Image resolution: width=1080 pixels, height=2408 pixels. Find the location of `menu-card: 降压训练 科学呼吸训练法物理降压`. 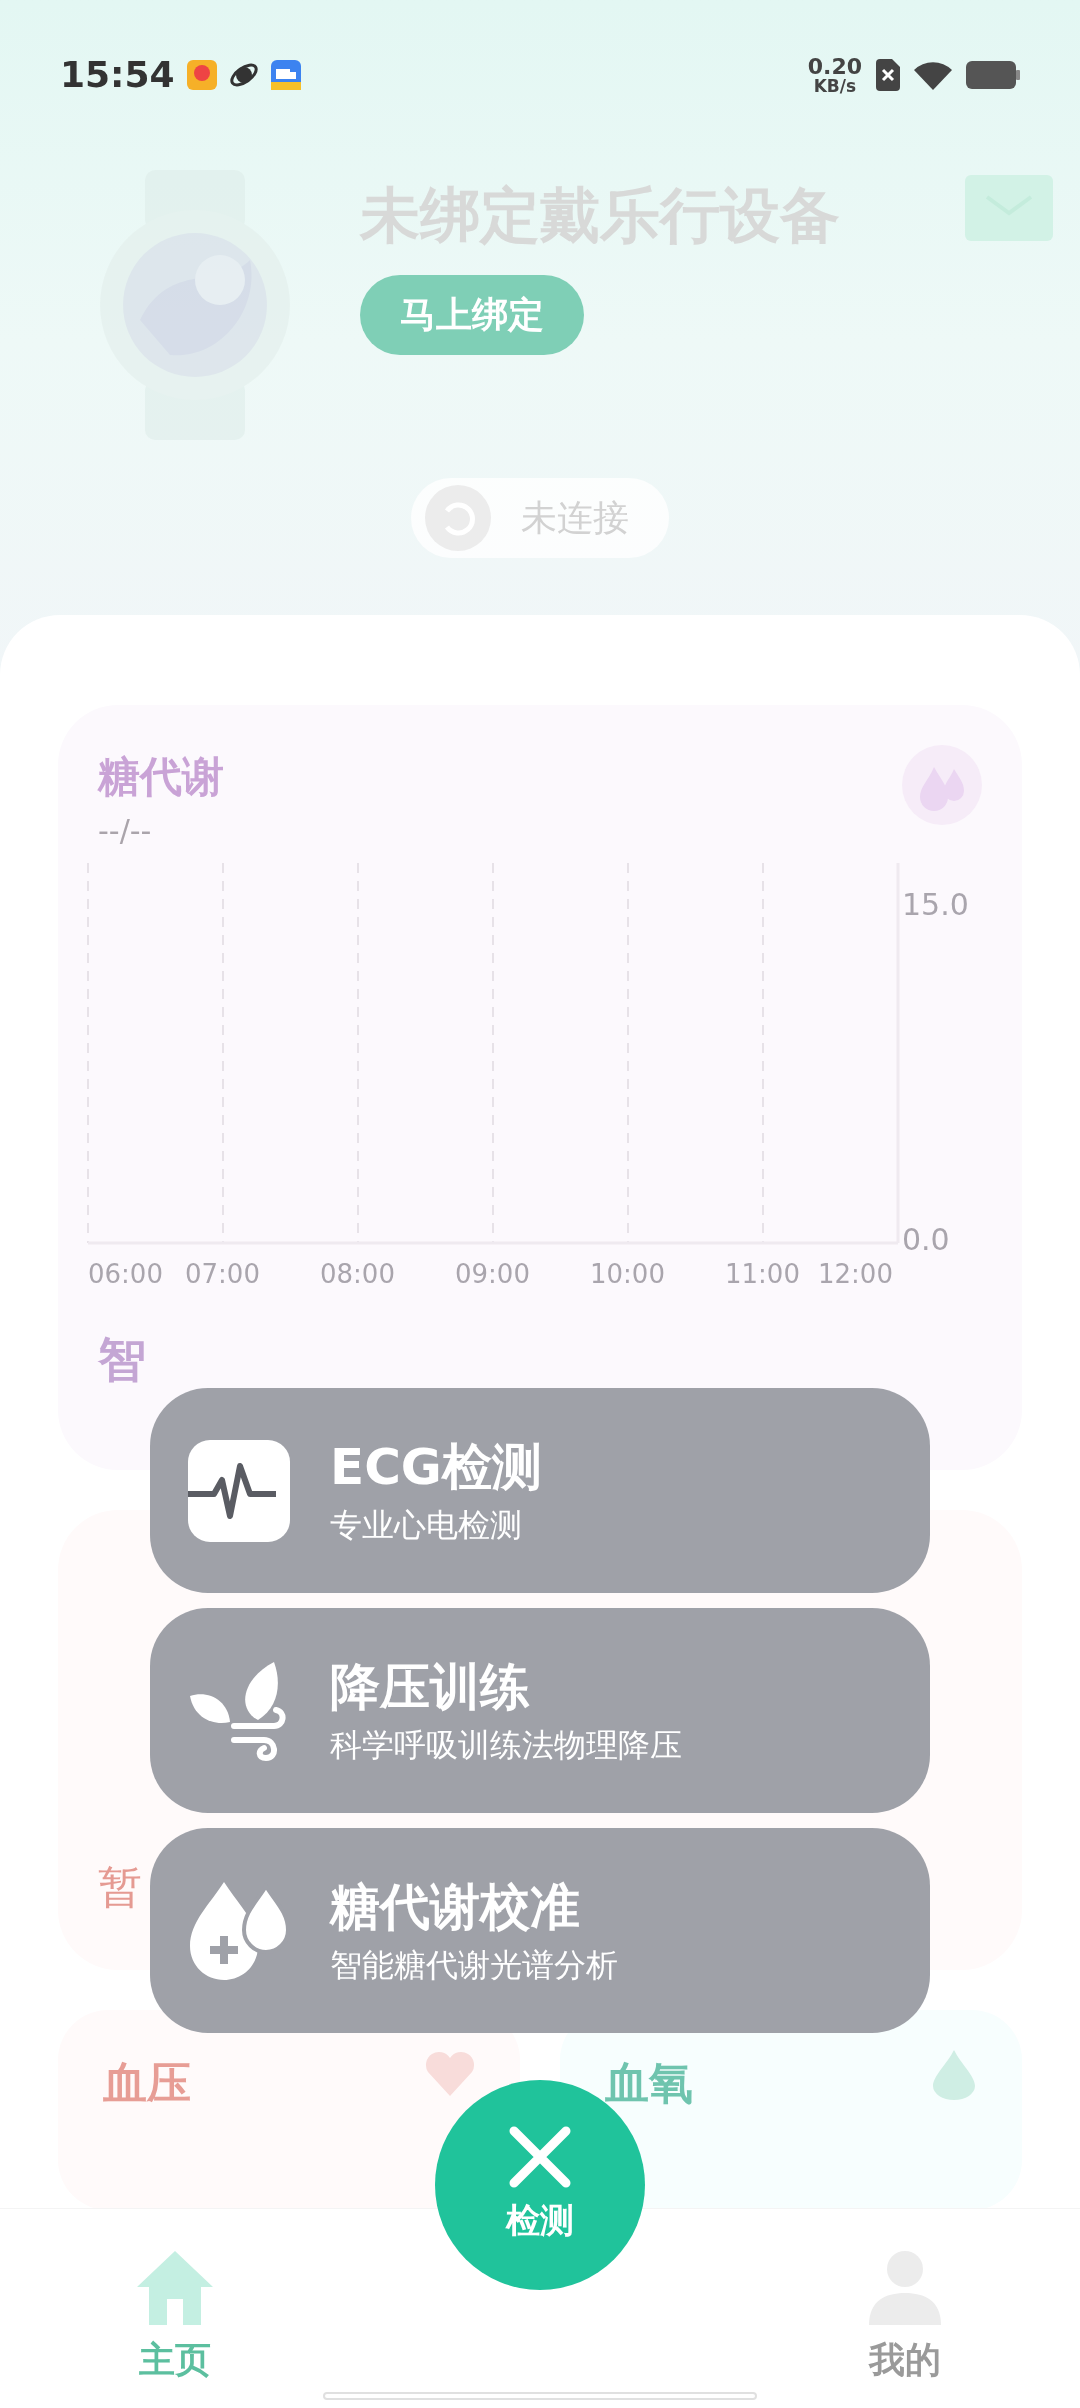

menu-card: 降压训练 科学呼吸训练法物理降压 is located at coordinates (540, 1710).